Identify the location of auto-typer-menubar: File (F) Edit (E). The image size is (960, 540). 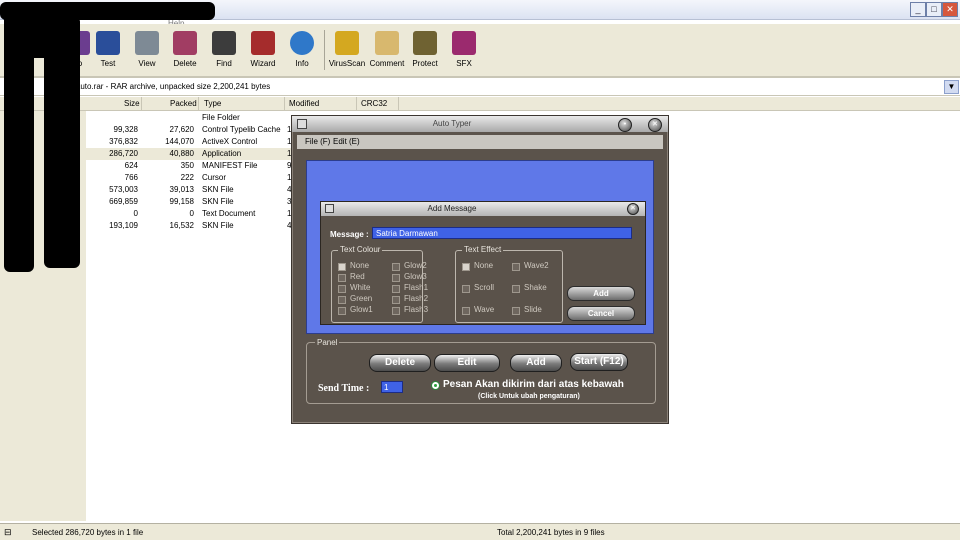
(480, 142).